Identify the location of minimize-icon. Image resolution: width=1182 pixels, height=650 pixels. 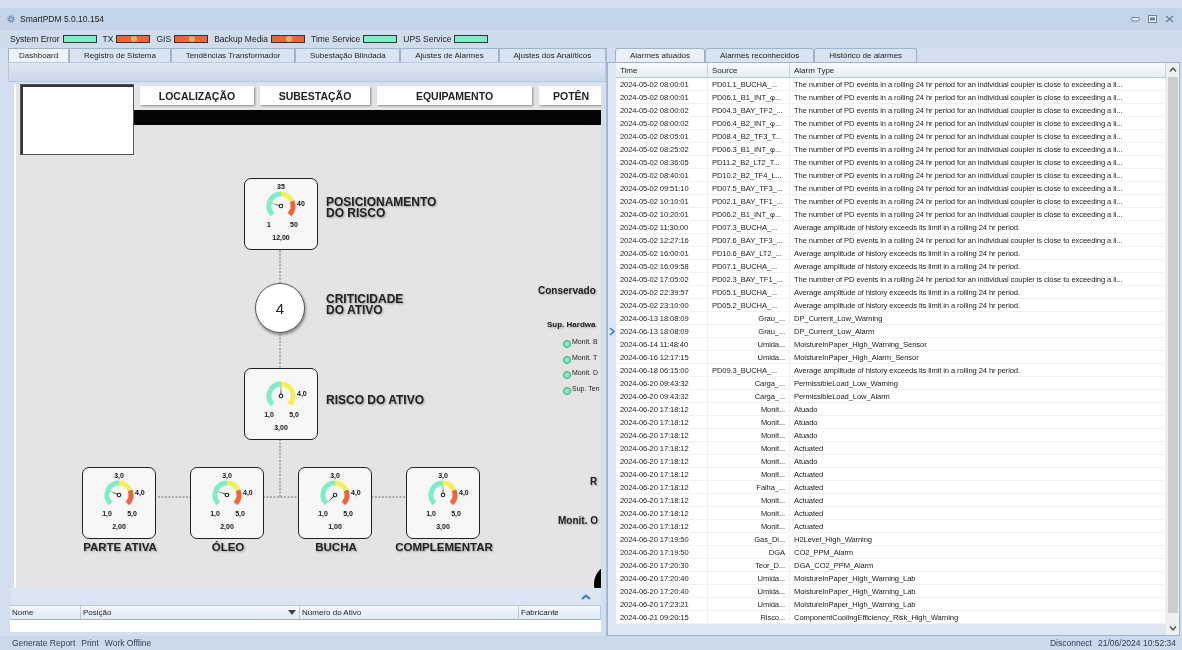
(1135, 19).